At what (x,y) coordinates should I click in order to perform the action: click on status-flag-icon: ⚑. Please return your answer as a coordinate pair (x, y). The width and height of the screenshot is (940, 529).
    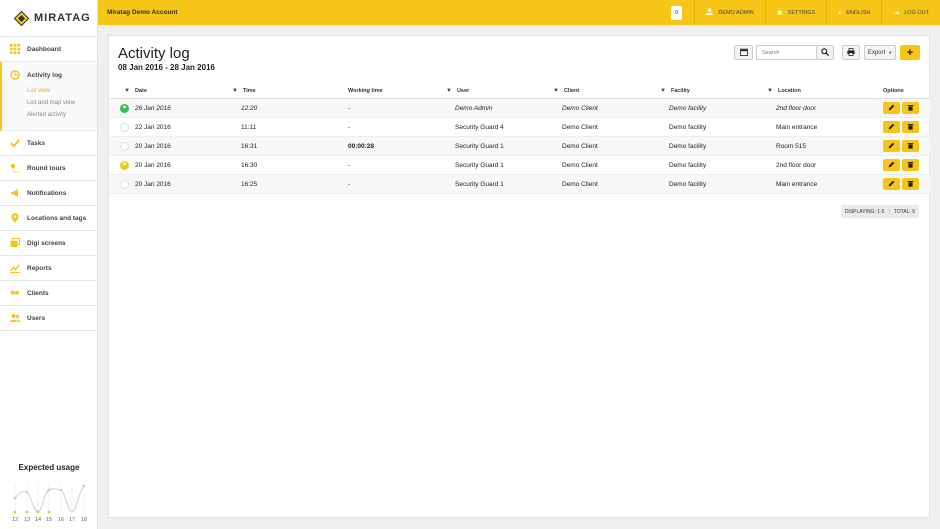
    Looking at the image, I should click on (124, 108).